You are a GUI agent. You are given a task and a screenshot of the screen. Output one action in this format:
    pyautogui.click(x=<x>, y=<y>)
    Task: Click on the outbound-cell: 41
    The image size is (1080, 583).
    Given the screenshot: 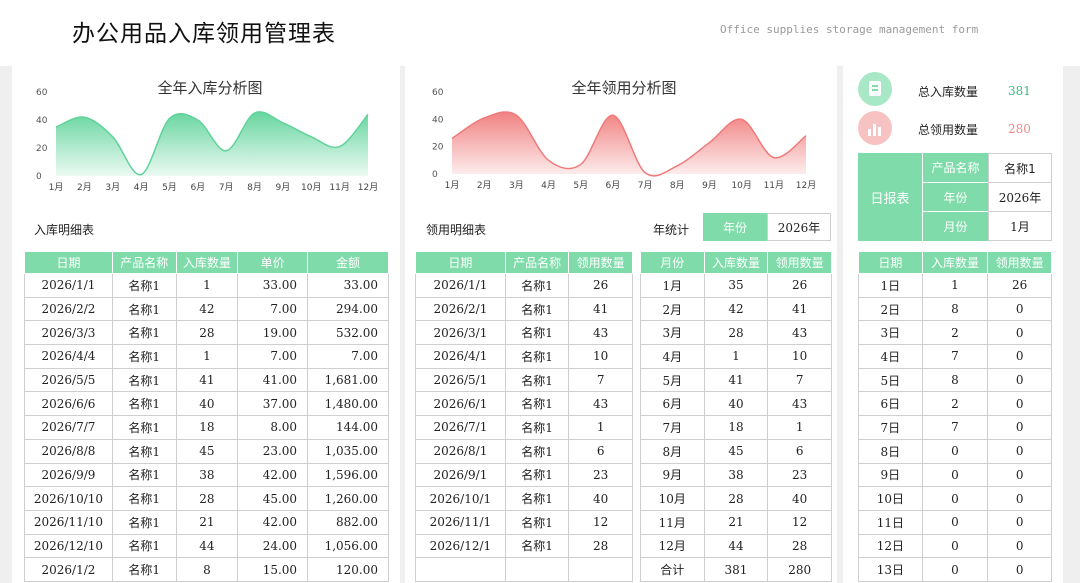 What is the action you would take?
    pyautogui.click(x=600, y=309)
    